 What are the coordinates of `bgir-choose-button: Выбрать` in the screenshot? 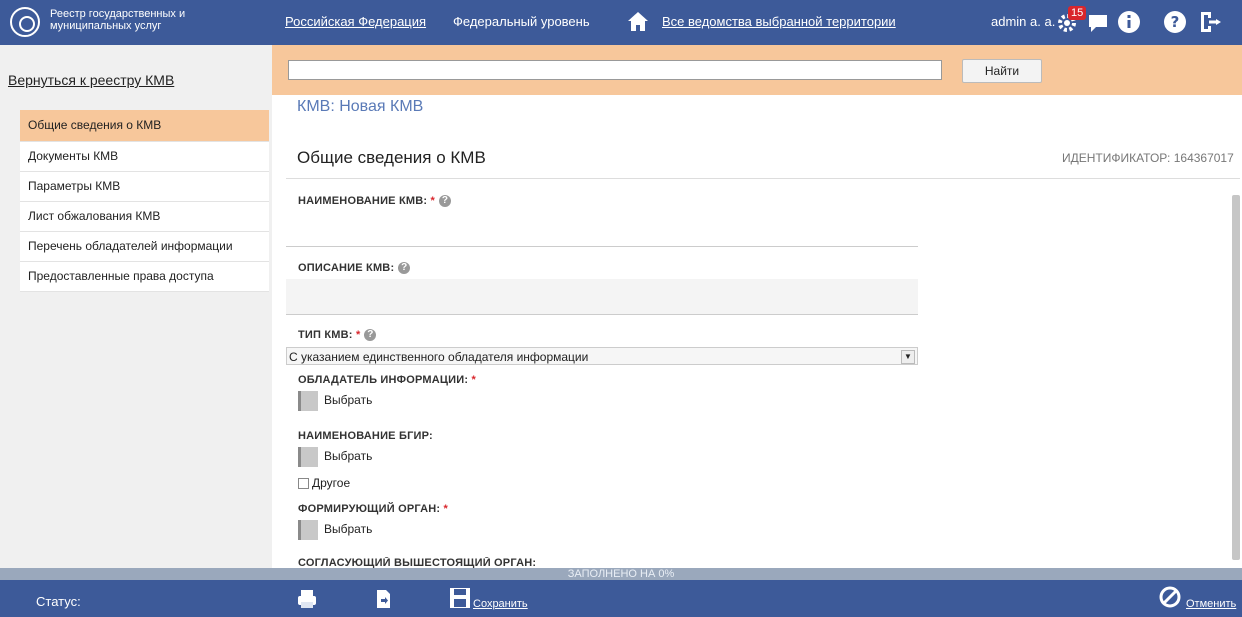 It's located at (335, 457).